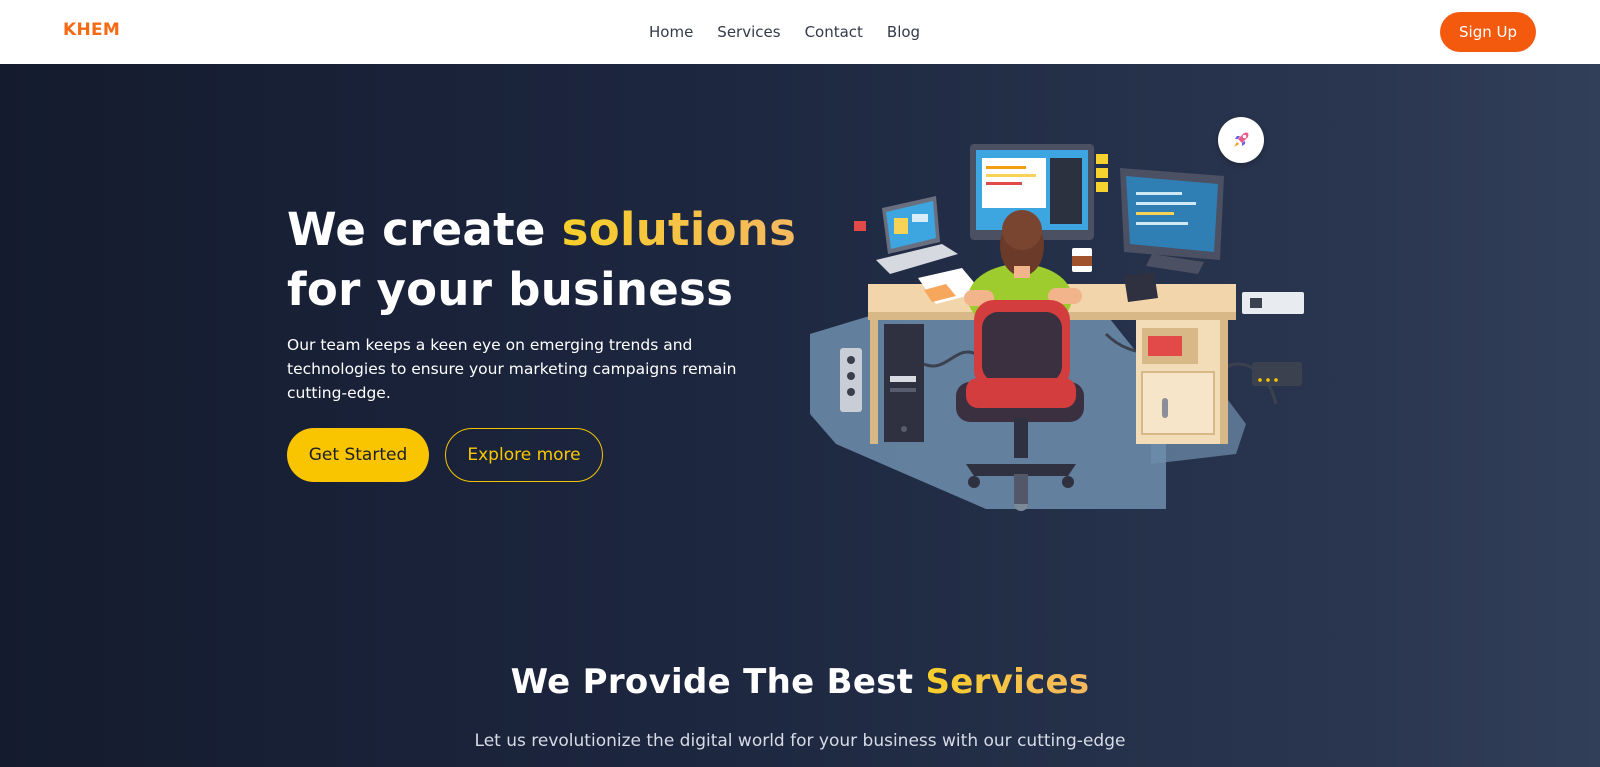 The image size is (1600, 767). Describe the element at coordinates (903, 32) in the screenshot. I see `nav-link-blog: Blog` at that location.